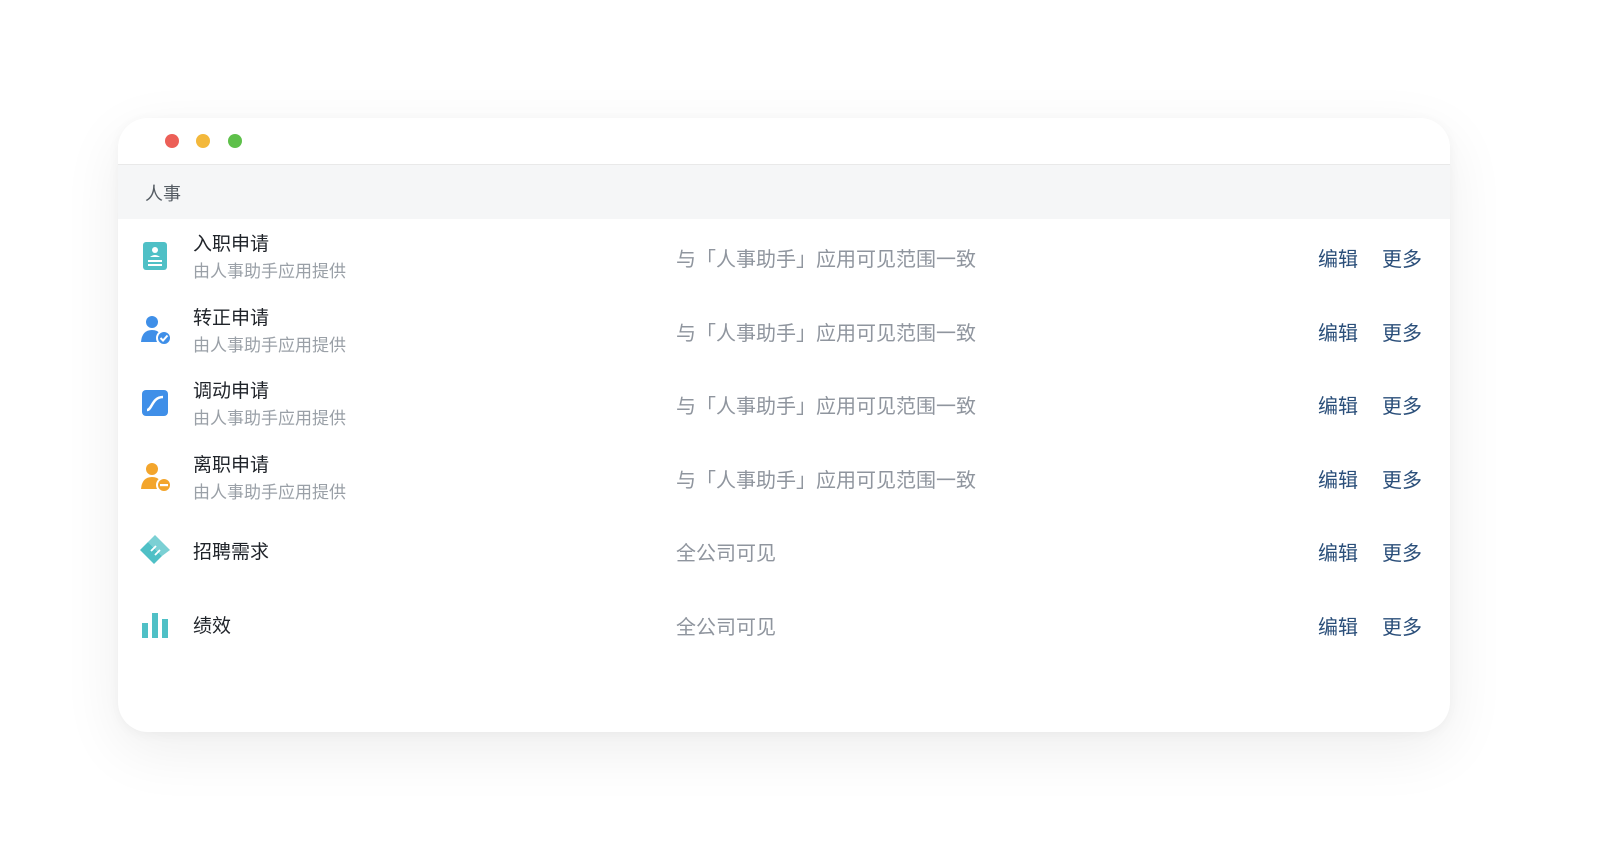 This screenshot has height=868, width=1600. What do you see at coordinates (155, 550) in the screenshot?
I see `handshake-icon` at bounding box center [155, 550].